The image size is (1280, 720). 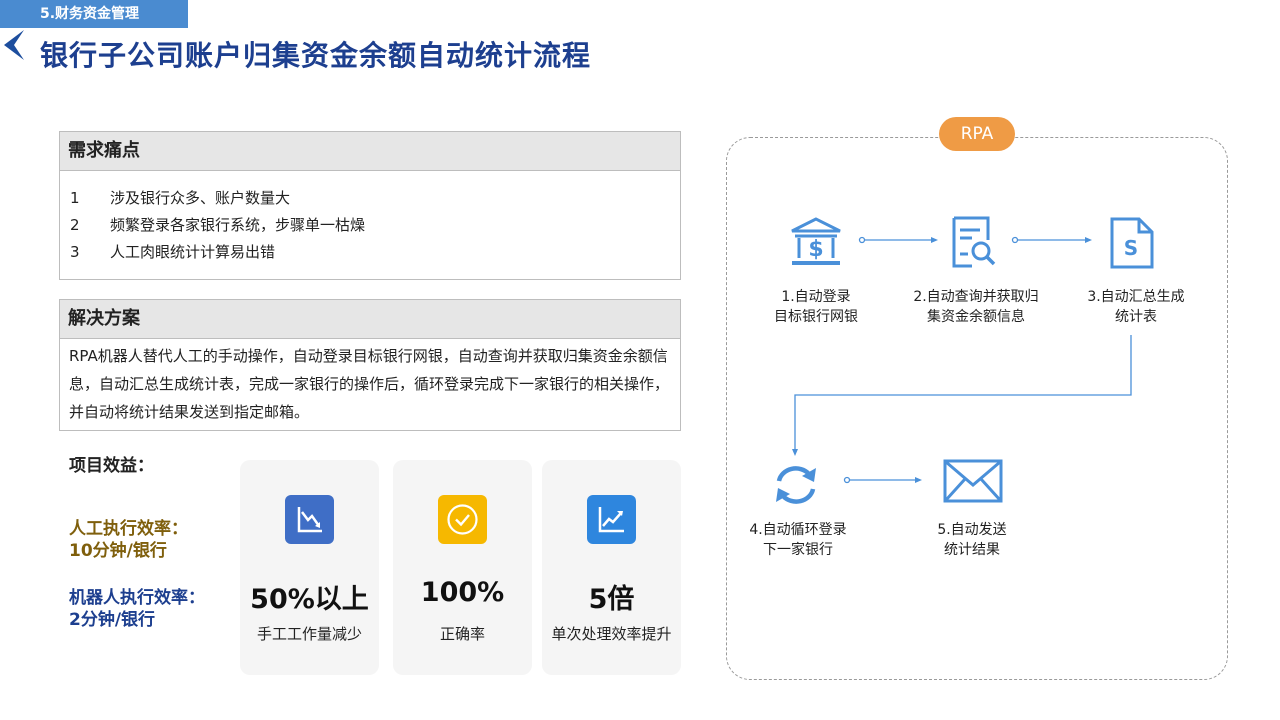 What do you see at coordinates (1131, 248) in the screenshot?
I see `svg-text: S` at bounding box center [1131, 248].